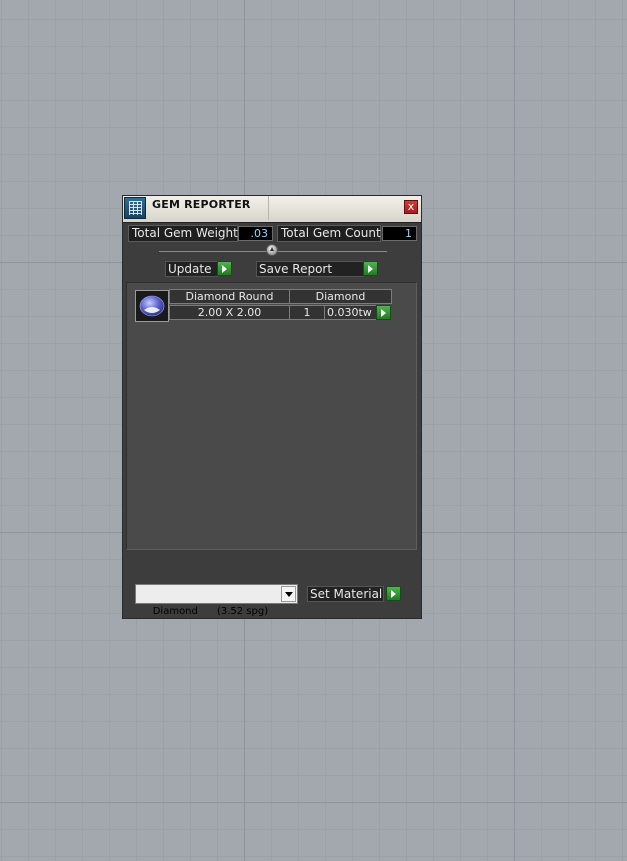  What do you see at coordinates (272, 209) in the screenshot?
I see `title-bar: GEM REPORTER x` at bounding box center [272, 209].